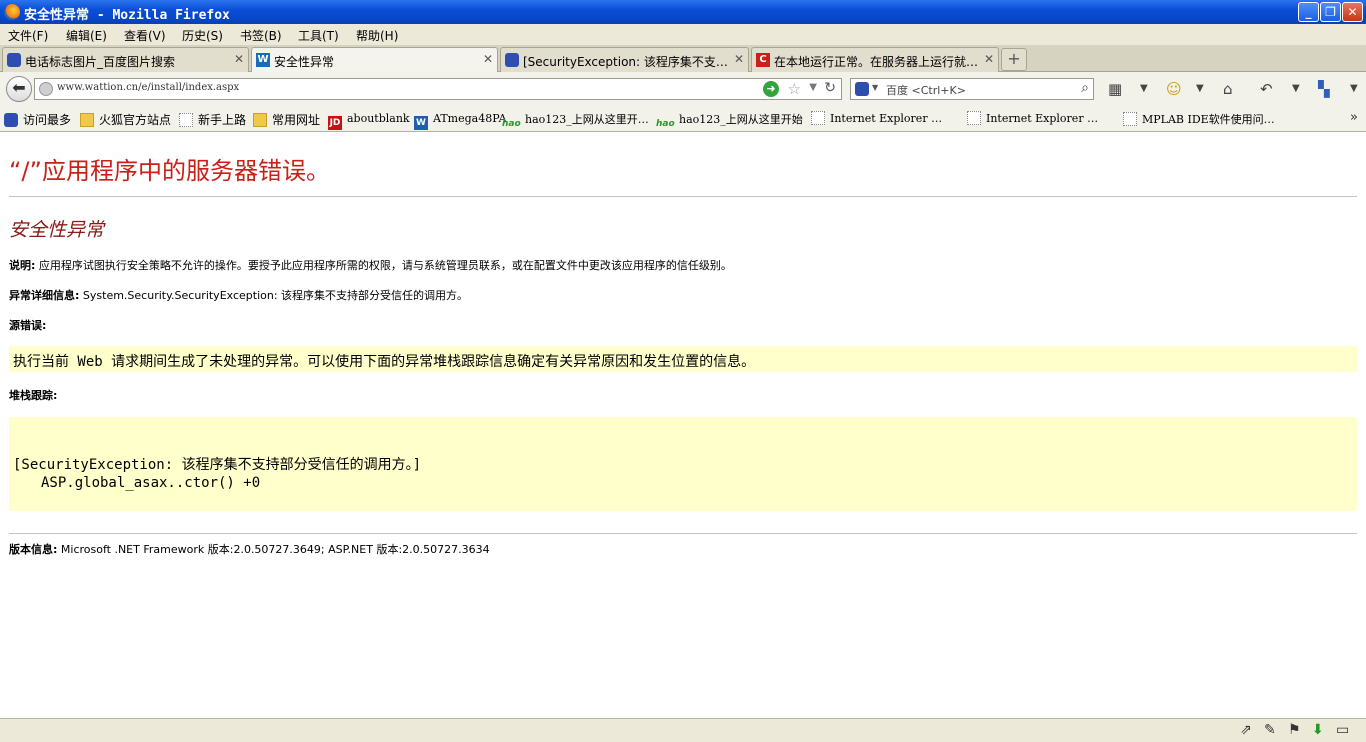 The height and width of the screenshot is (742, 1366). Describe the element at coordinates (1014, 59) in the screenshot. I see `new-tab-button: +` at that location.